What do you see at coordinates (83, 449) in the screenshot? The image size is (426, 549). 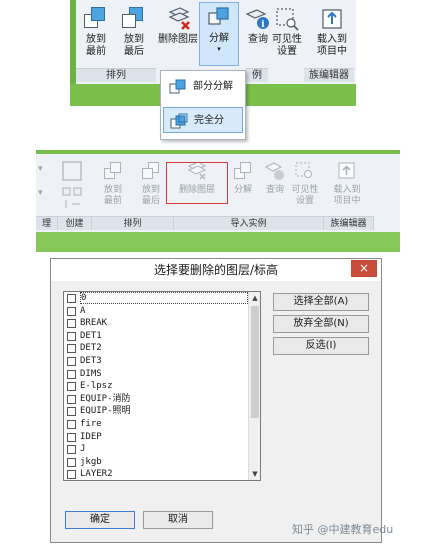 I see `layer-name: J` at bounding box center [83, 449].